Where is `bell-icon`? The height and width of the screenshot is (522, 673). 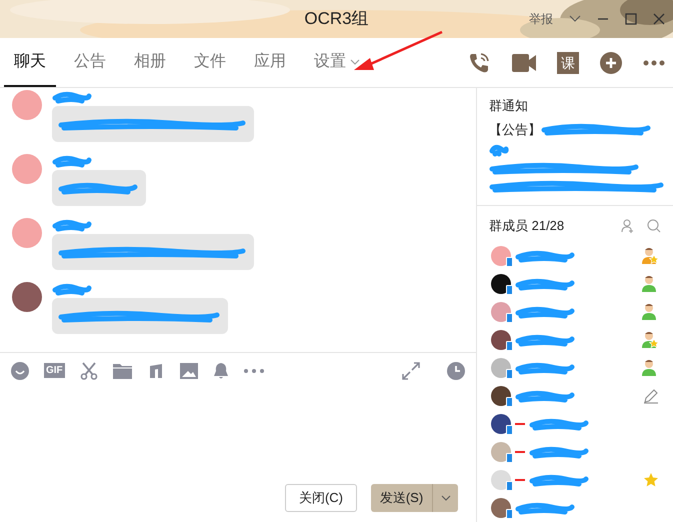
bell-icon is located at coordinates (220, 371).